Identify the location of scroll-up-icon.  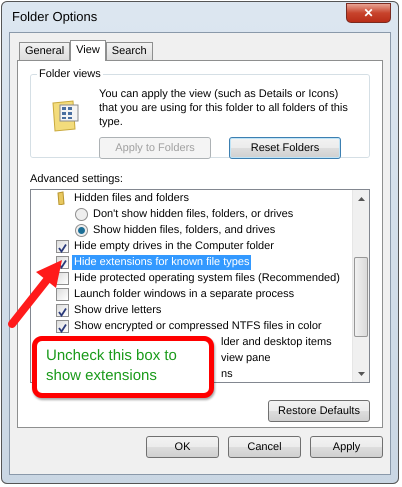
(361, 198).